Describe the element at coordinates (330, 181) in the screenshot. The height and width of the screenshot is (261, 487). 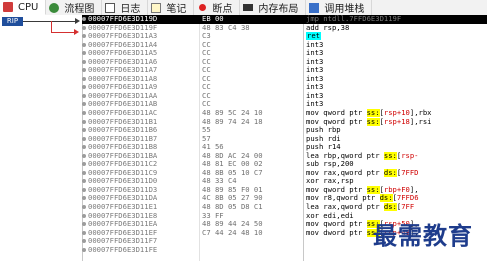
I see `instruction: xor rax,rsp` at that location.